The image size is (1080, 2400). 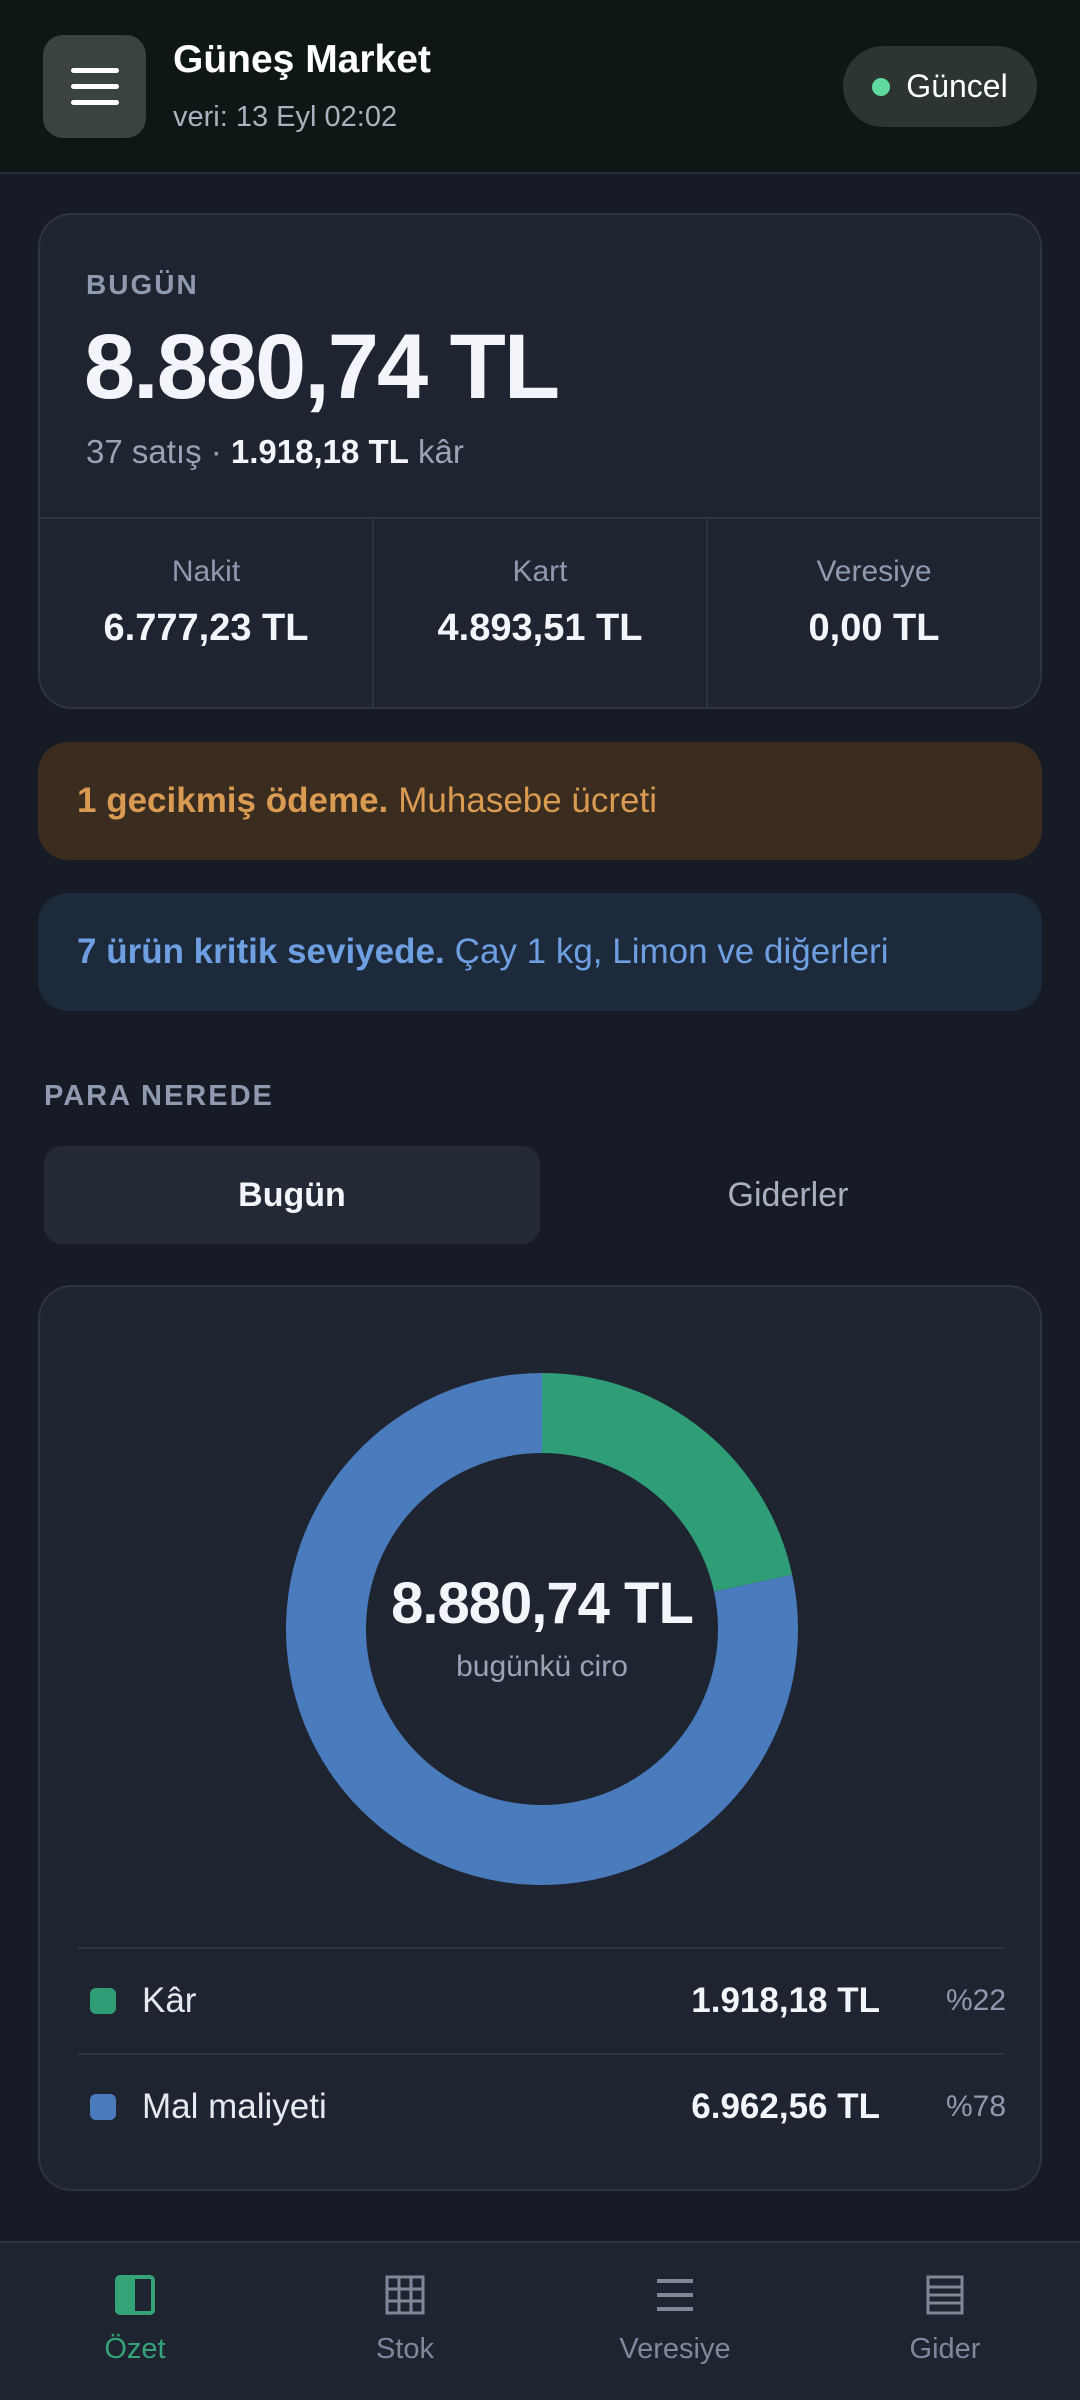 What do you see at coordinates (261, 951) in the screenshot?
I see `alert-title: 7 ürün kritik seviyede.` at bounding box center [261, 951].